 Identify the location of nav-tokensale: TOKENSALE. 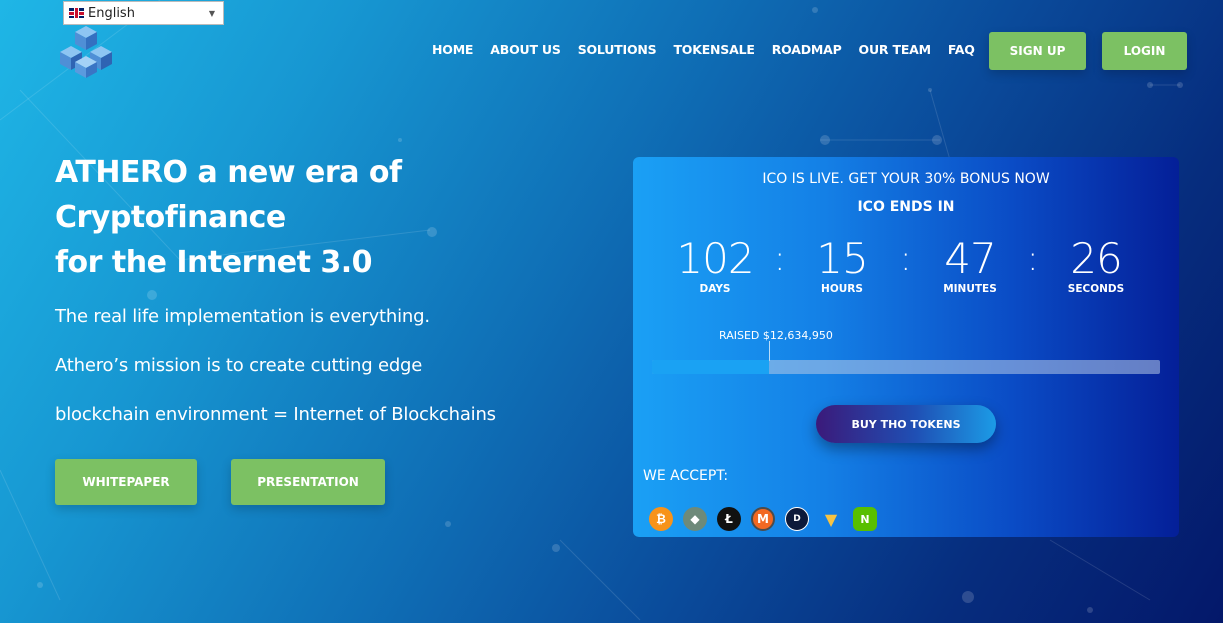
(713, 49).